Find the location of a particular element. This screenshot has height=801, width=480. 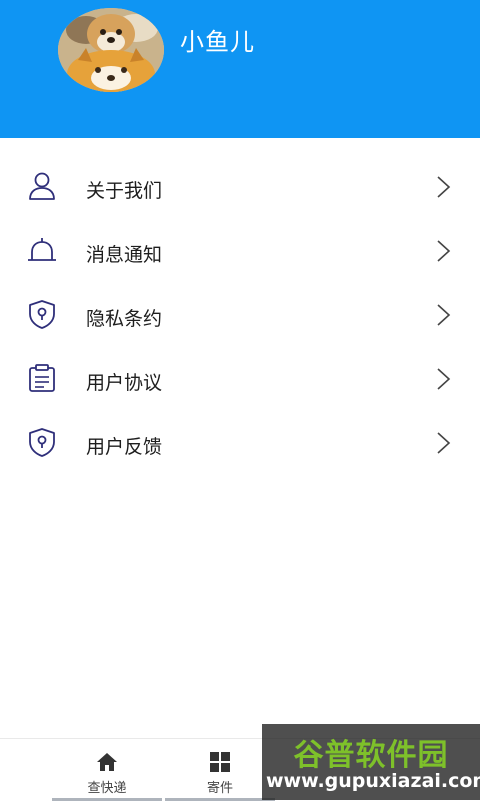

tab-label: 查快递 is located at coordinates (107, 788).